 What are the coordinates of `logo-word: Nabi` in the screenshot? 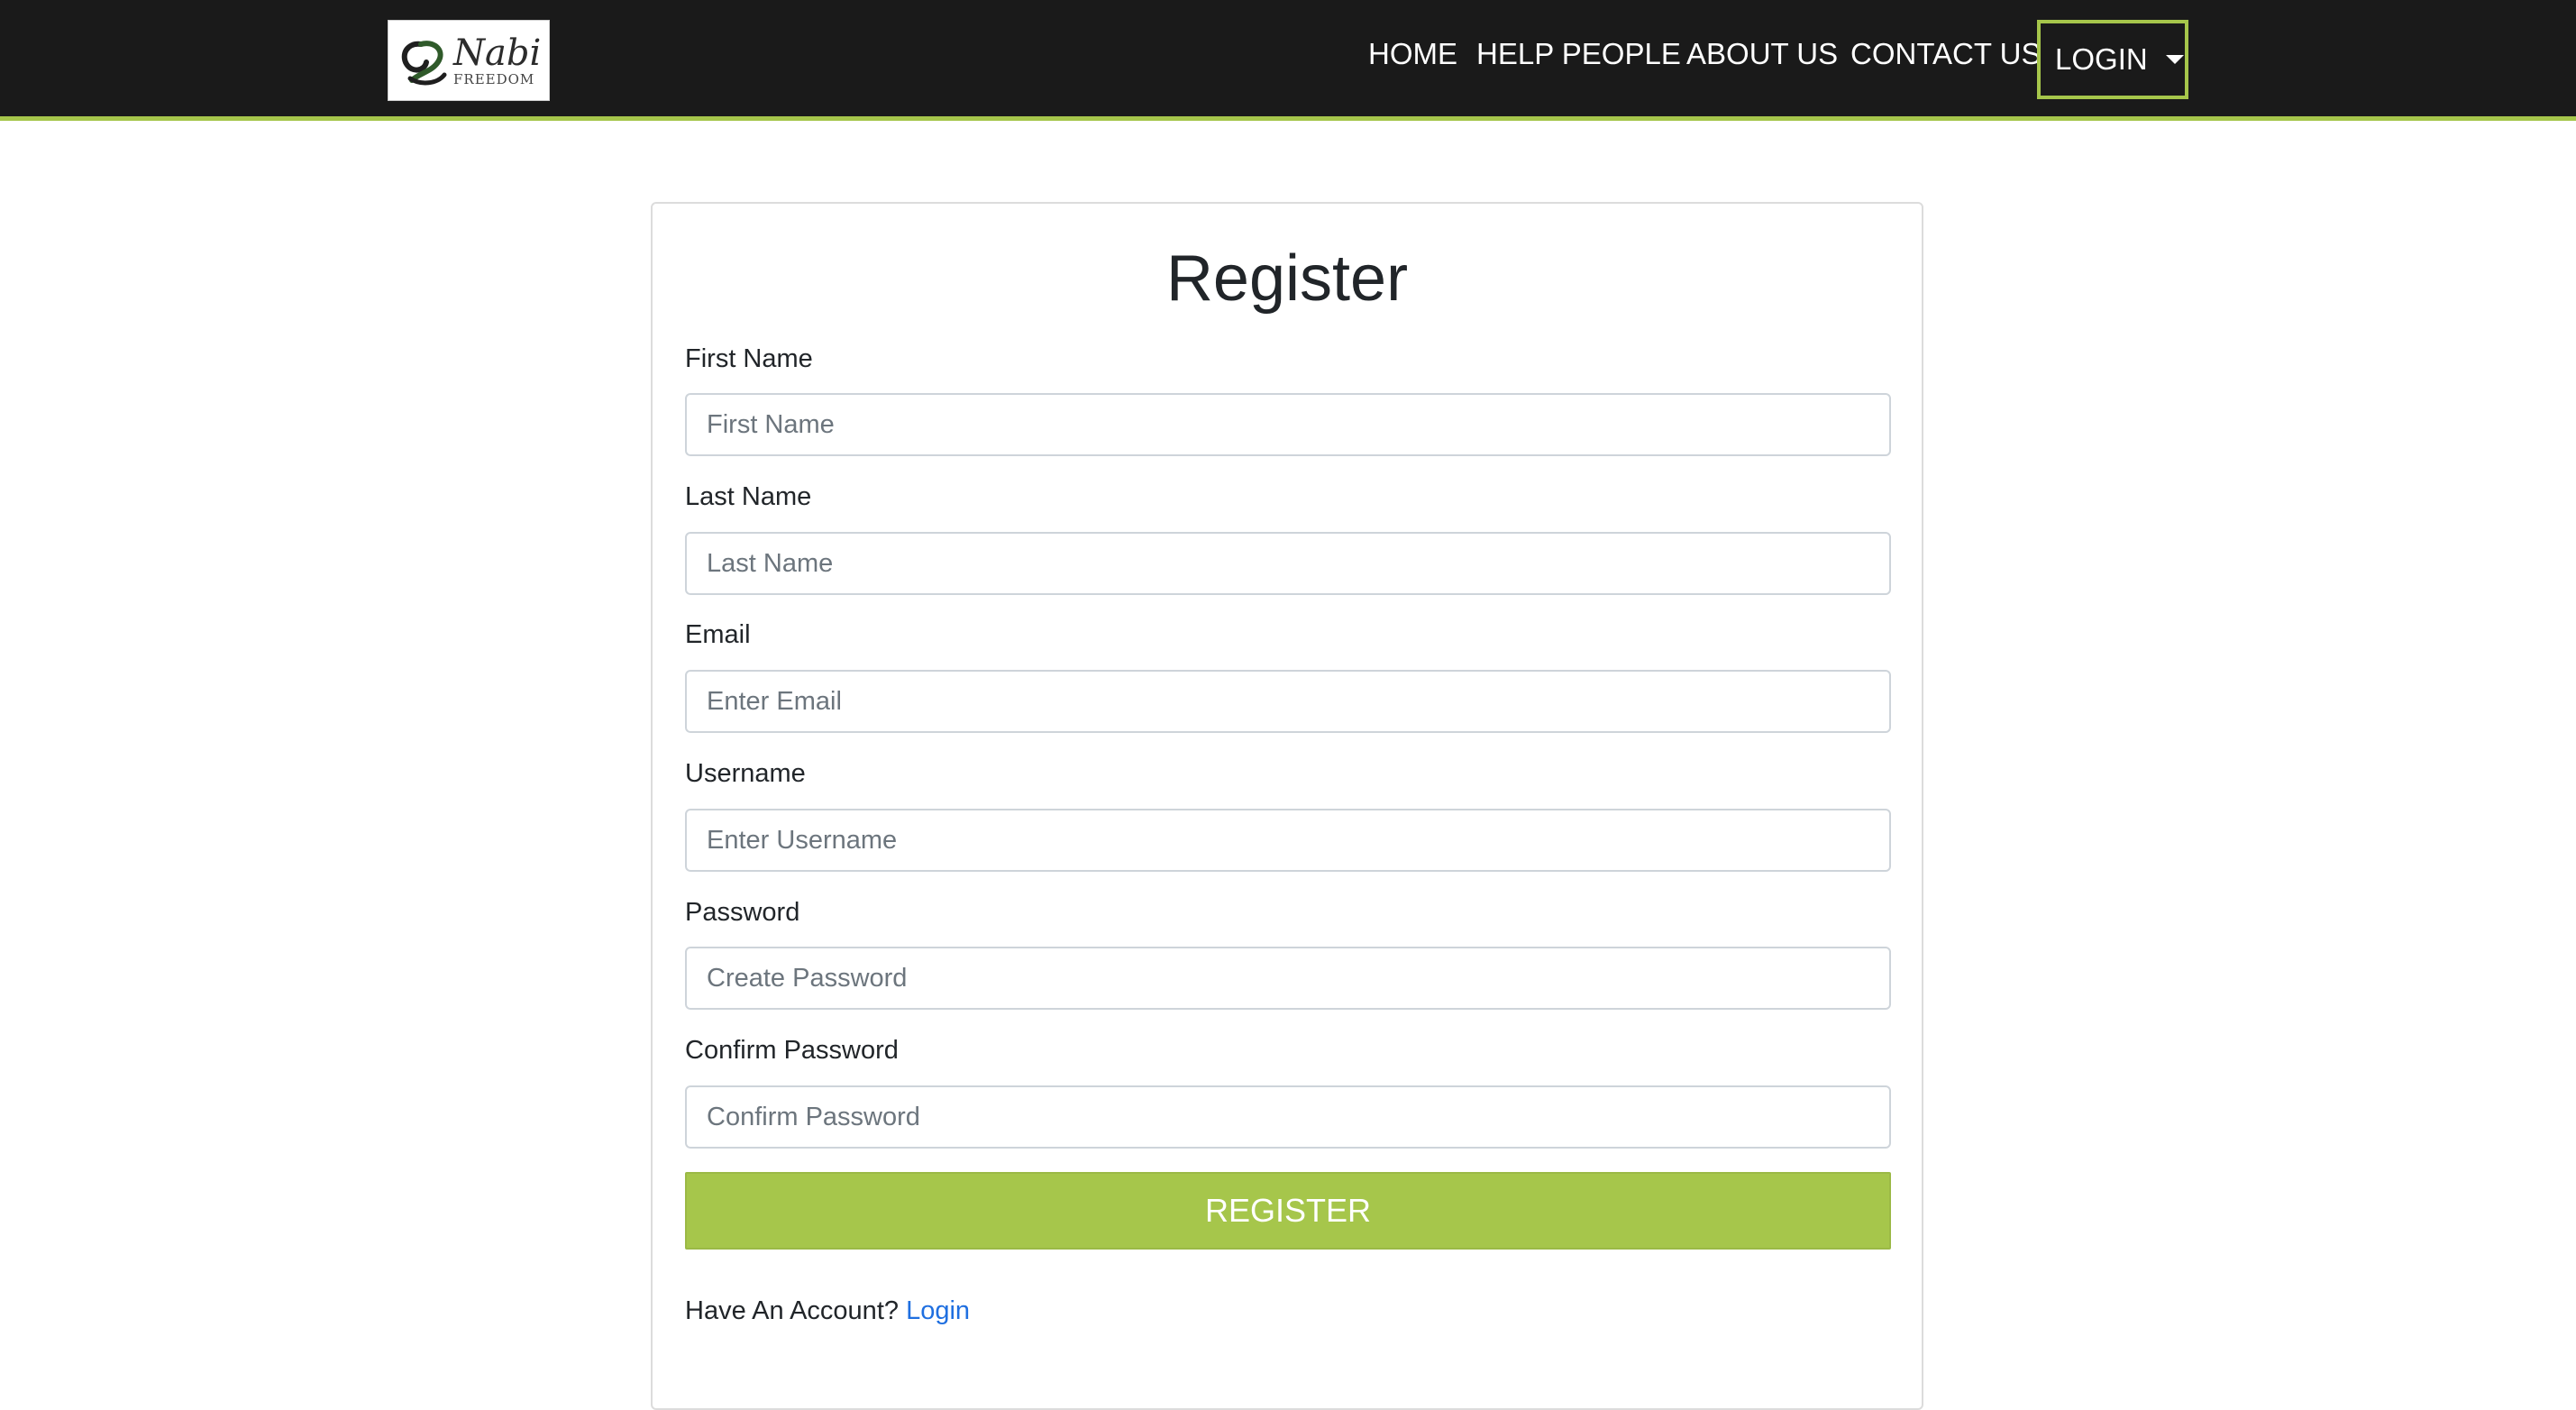 It's located at (498, 53).